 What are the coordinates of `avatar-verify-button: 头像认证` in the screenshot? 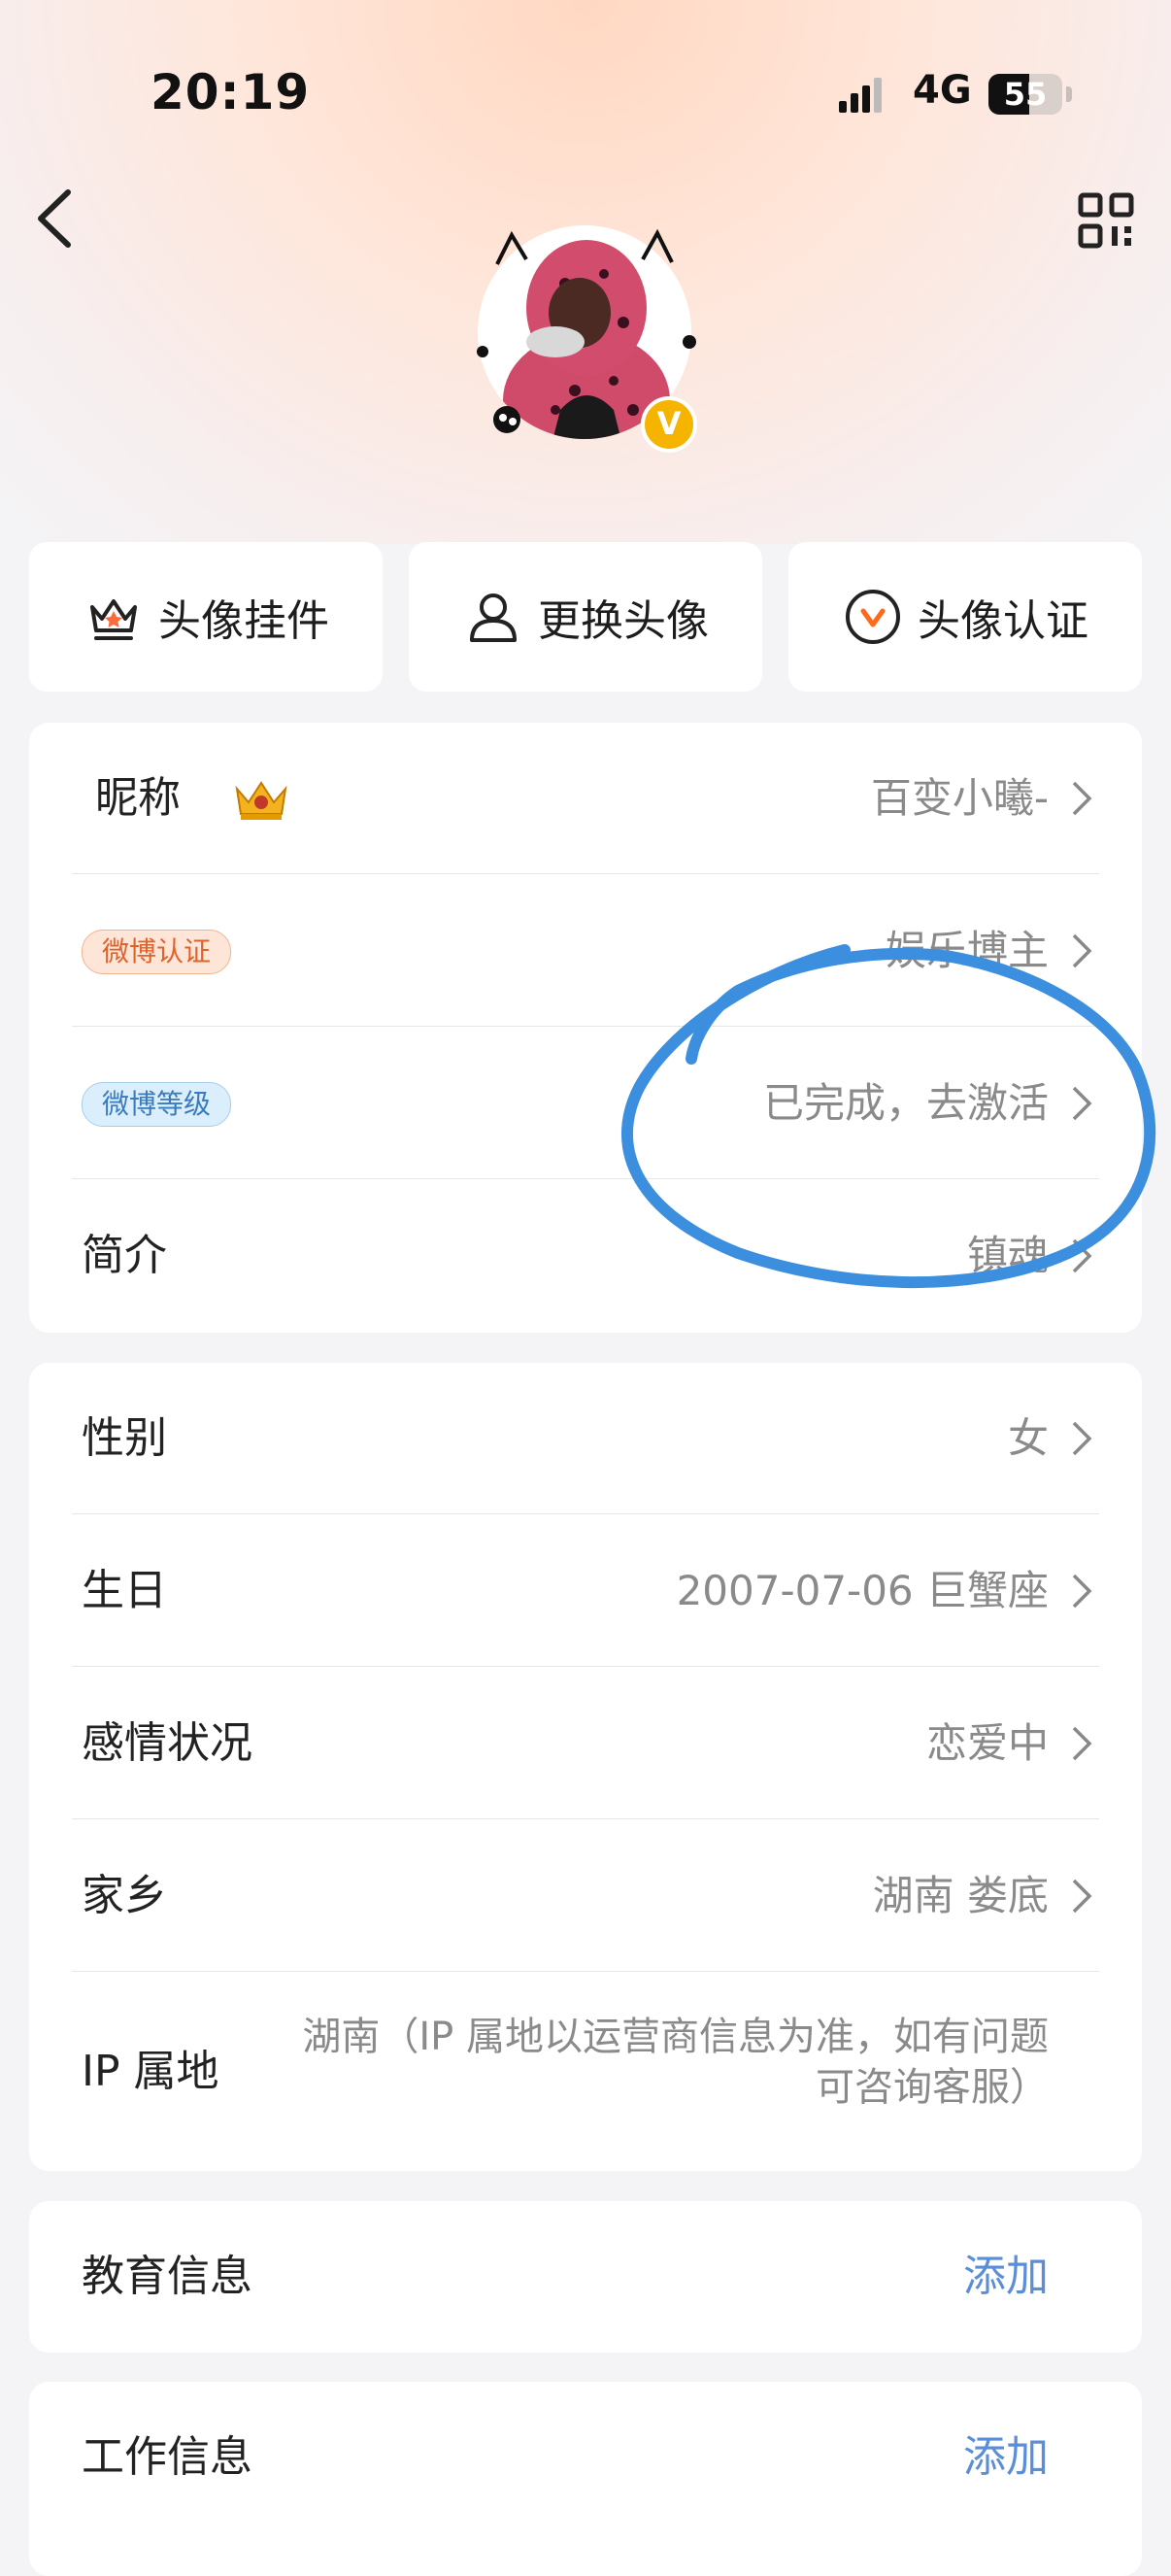 It's located at (965, 617).